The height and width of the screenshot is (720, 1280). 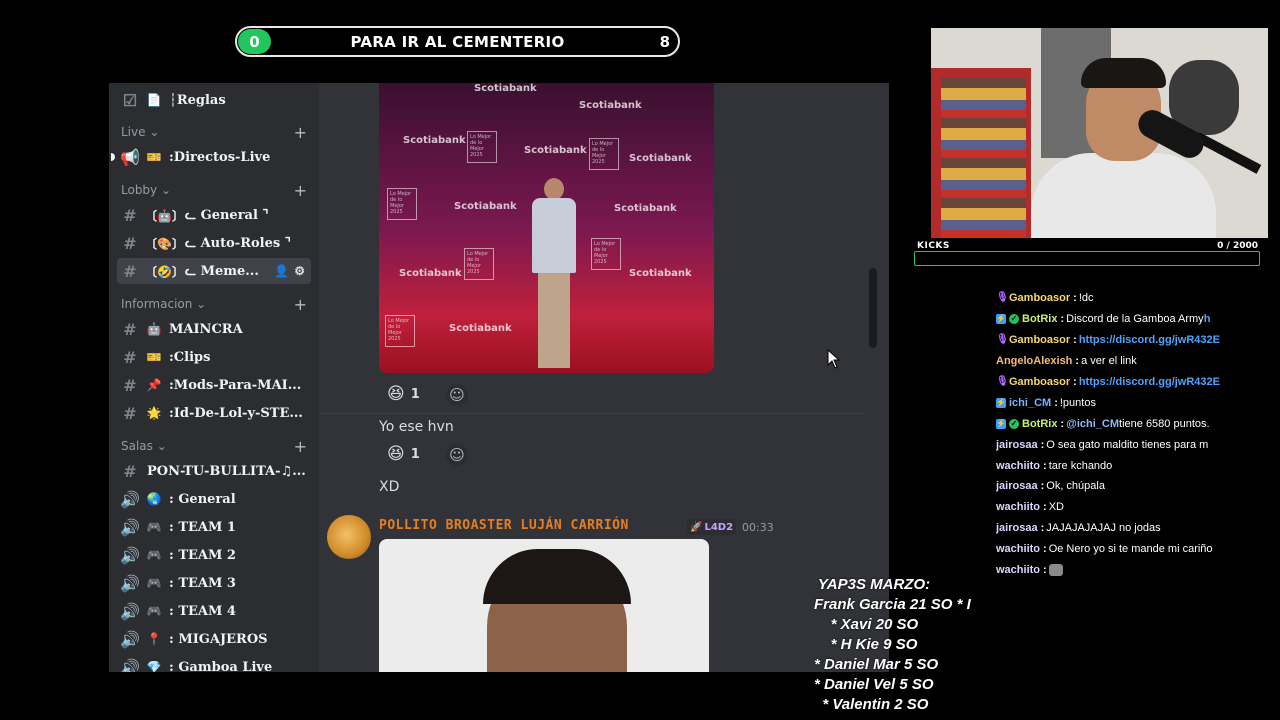 What do you see at coordinates (1237, 246) in the screenshot?
I see `kicks-count: 0 / 2000` at bounding box center [1237, 246].